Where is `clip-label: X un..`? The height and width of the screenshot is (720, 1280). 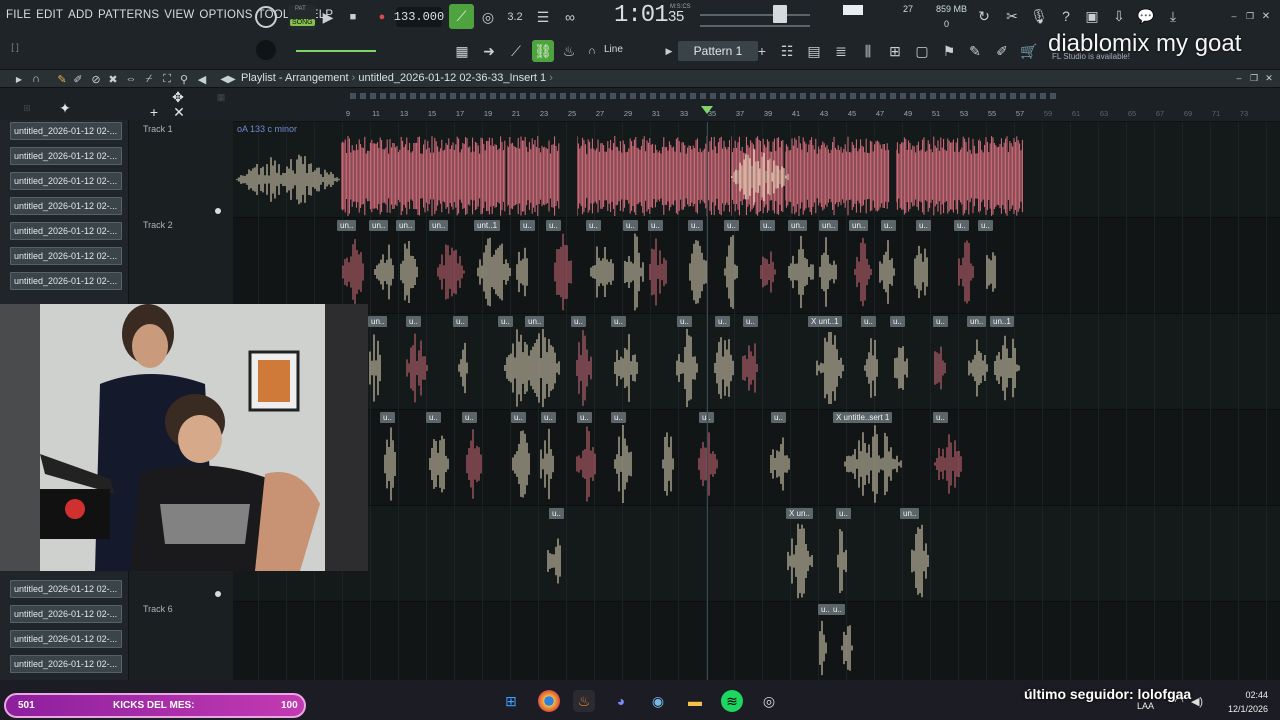
clip-label: X un.. is located at coordinates (799, 513).